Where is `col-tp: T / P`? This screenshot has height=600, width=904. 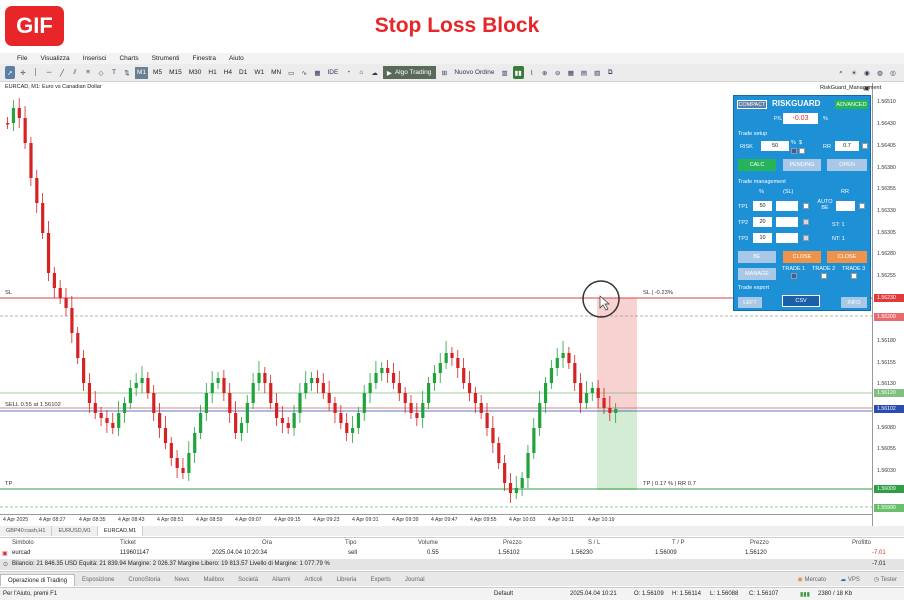 col-tp: T / P is located at coordinates (678, 543).